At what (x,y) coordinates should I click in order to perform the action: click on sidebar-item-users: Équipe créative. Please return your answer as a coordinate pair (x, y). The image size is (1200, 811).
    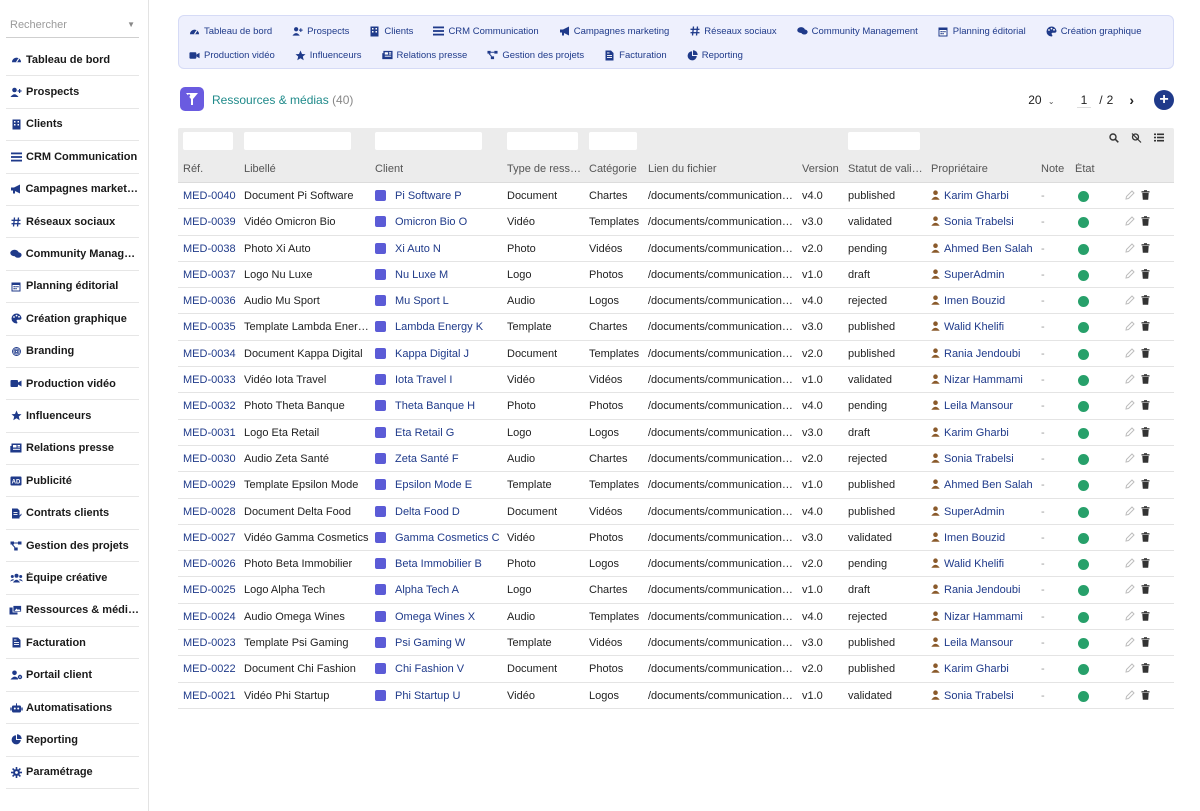
    Looking at the image, I should click on (72, 578).